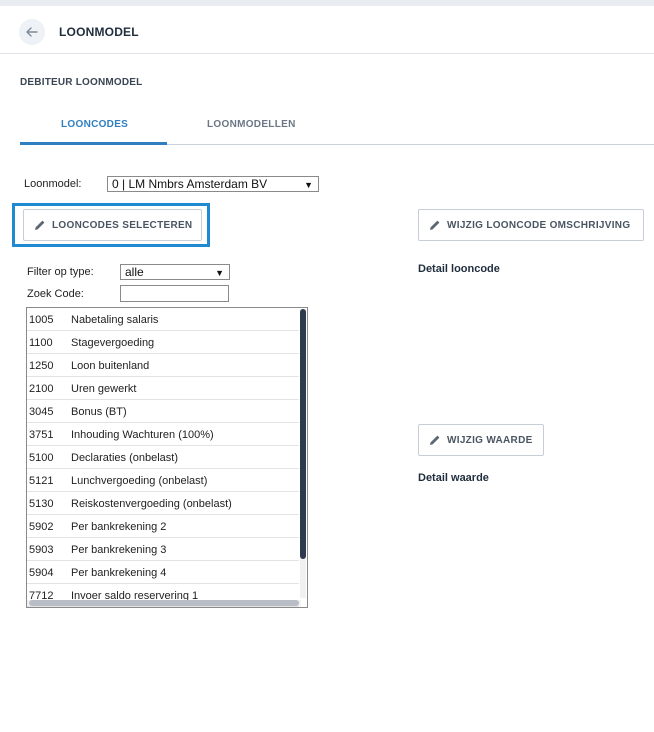 The image size is (654, 732). I want to click on list-item-description: Loon buitenland, so click(110, 366).